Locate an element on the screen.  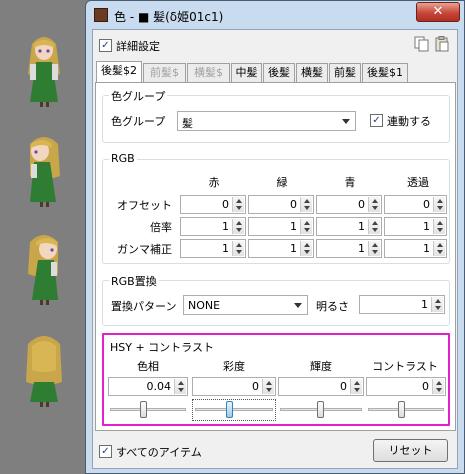
hsy-title: HSY + コントラスト is located at coordinates (162, 347).